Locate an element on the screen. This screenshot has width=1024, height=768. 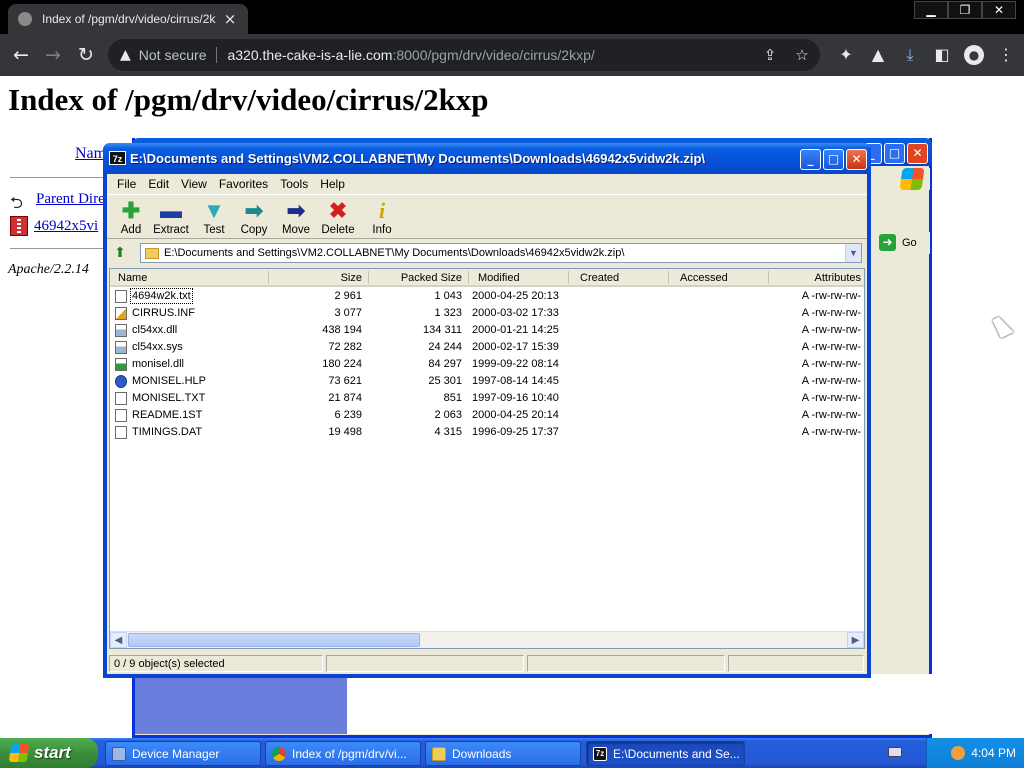
column-header-accessed: Accessed is located at coordinates (704, 278).